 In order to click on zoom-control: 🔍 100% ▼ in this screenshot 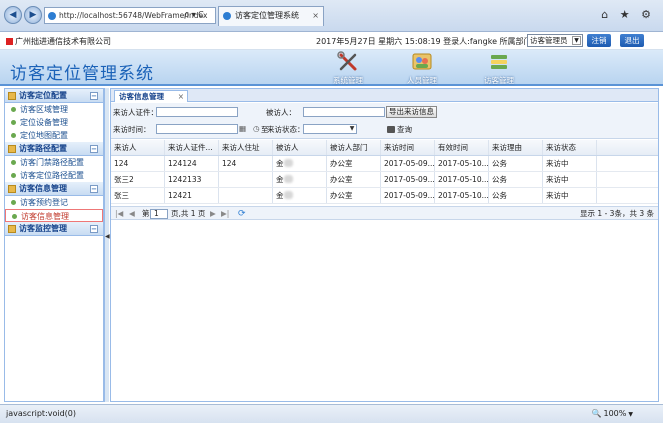, I will do `click(612, 413)`.